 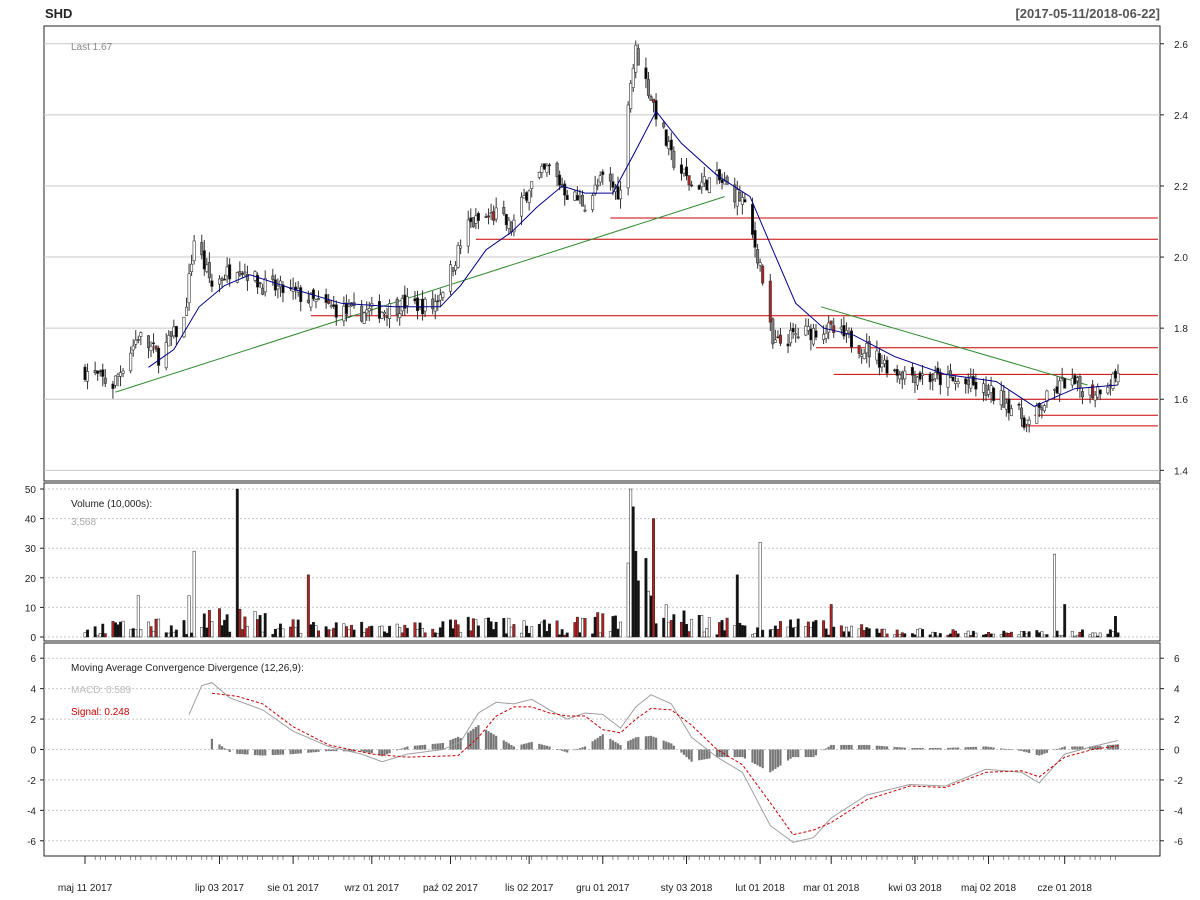 I want to click on trend-line, so click(x=420, y=294).